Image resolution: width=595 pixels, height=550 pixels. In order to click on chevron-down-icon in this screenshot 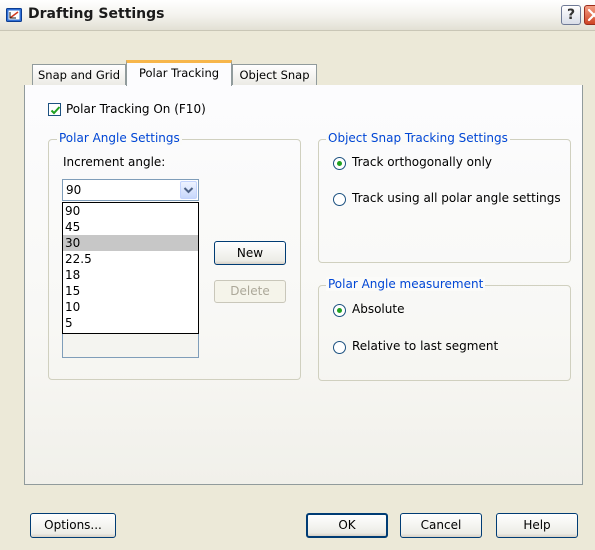, I will do `click(188, 190)`.